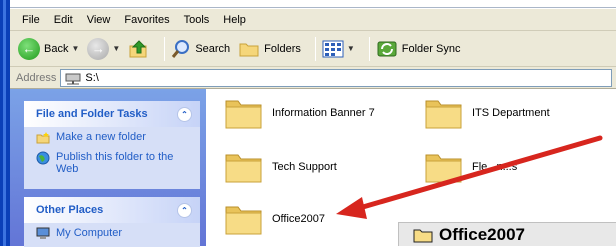 The width and height of the screenshot is (616, 247). Describe the element at coordinates (333, 48) in the screenshot. I see `views-grid-icon` at that location.